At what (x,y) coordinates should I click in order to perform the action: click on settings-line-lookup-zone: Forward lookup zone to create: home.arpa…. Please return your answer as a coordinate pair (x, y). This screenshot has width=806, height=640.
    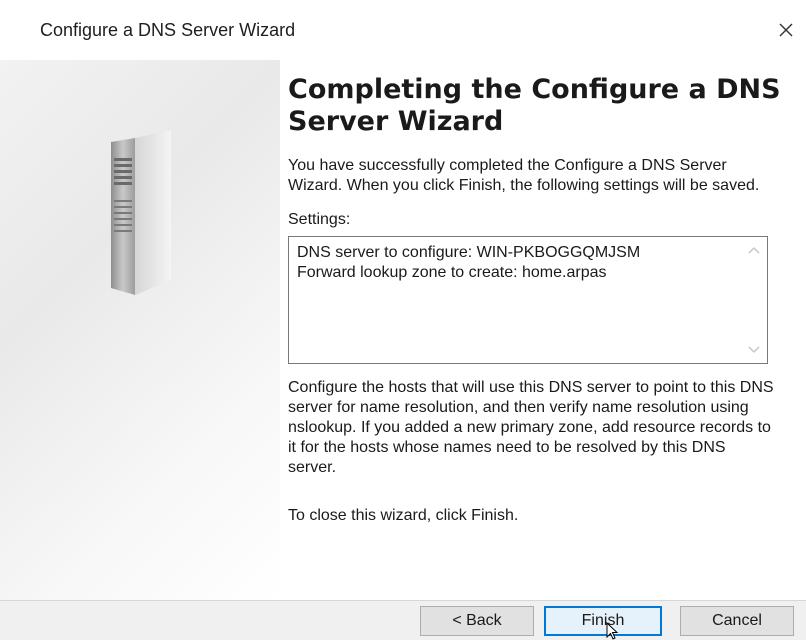
    Looking at the image, I should click on (452, 272).